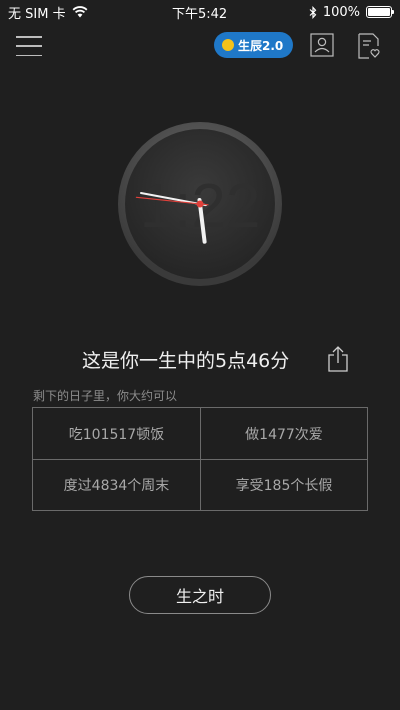 The image size is (400, 710). I want to click on status-bar: 无 SIM 卡 下午5:42 100%, so click(200, 12).